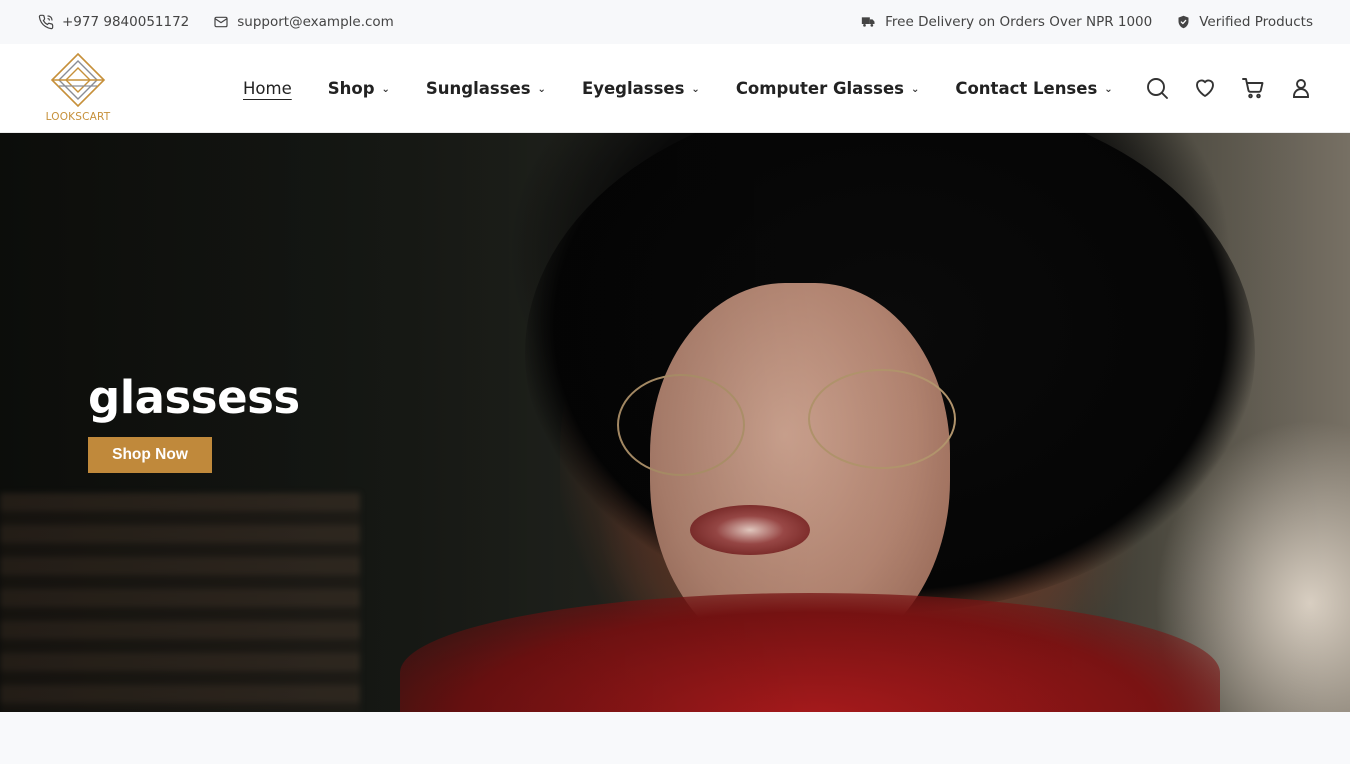  What do you see at coordinates (221, 22) in the screenshot?
I see `mail-icon` at bounding box center [221, 22].